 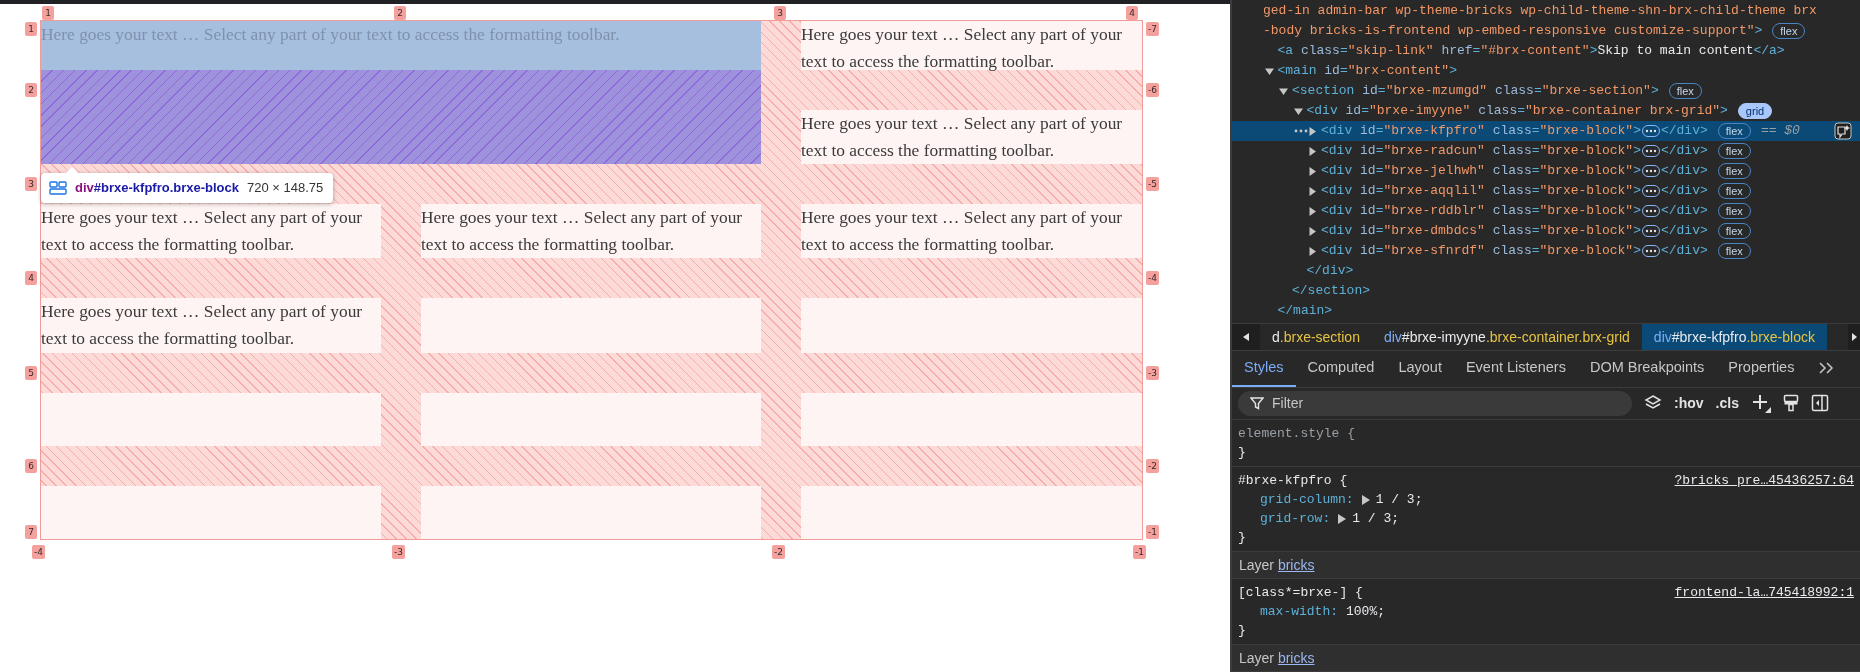 What do you see at coordinates (1755, 111) in the screenshot?
I see `layout-badge: grid` at bounding box center [1755, 111].